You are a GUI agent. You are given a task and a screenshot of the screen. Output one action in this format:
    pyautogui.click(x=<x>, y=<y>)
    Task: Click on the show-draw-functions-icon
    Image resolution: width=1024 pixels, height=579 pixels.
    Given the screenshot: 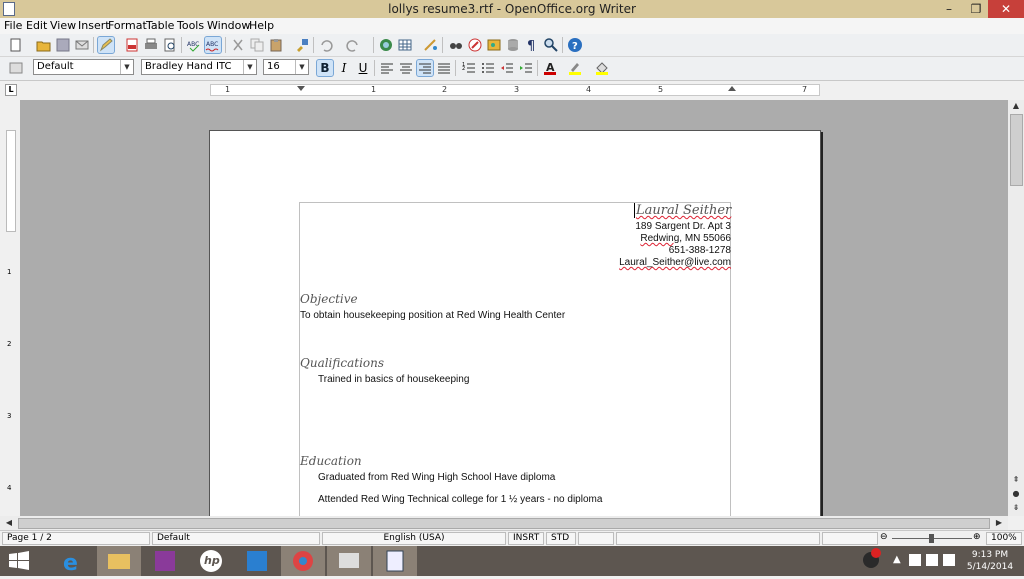 What is the action you would take?
    pyautogui.click(x=431, y=45)
    